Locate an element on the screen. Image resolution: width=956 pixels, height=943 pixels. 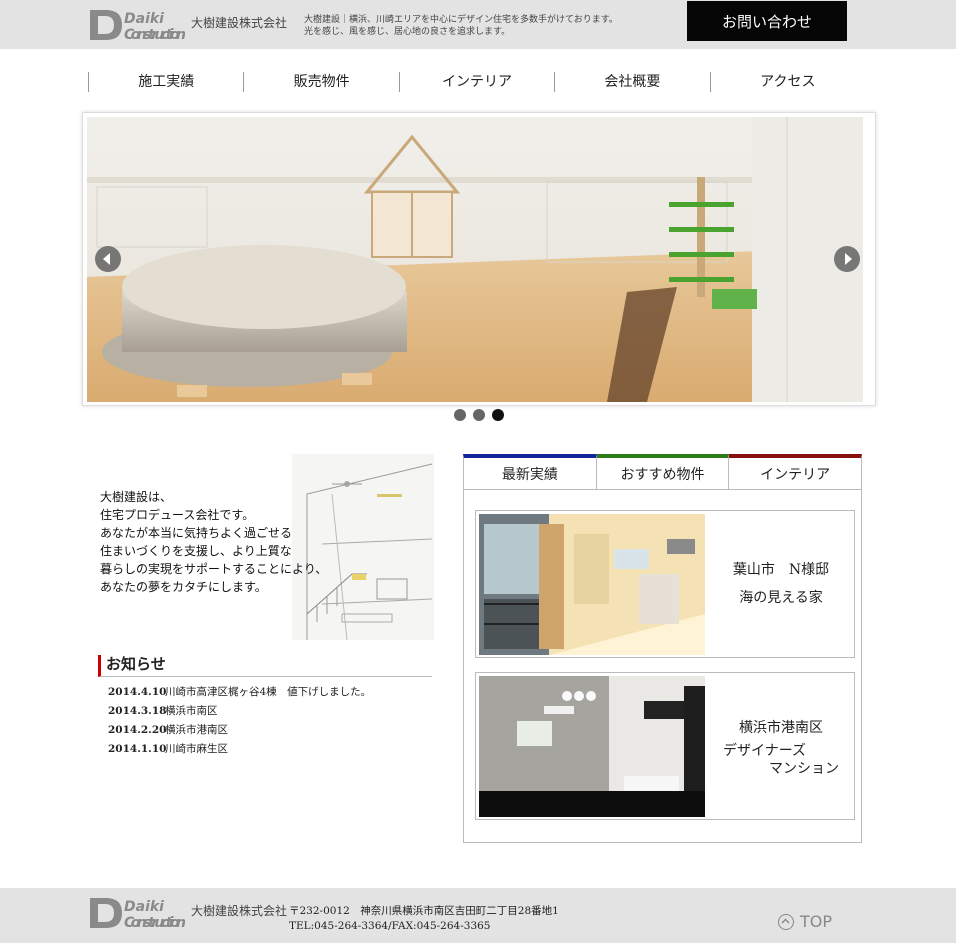
nav-item-properties: 販売物件 is located at coordinates (320, 82).